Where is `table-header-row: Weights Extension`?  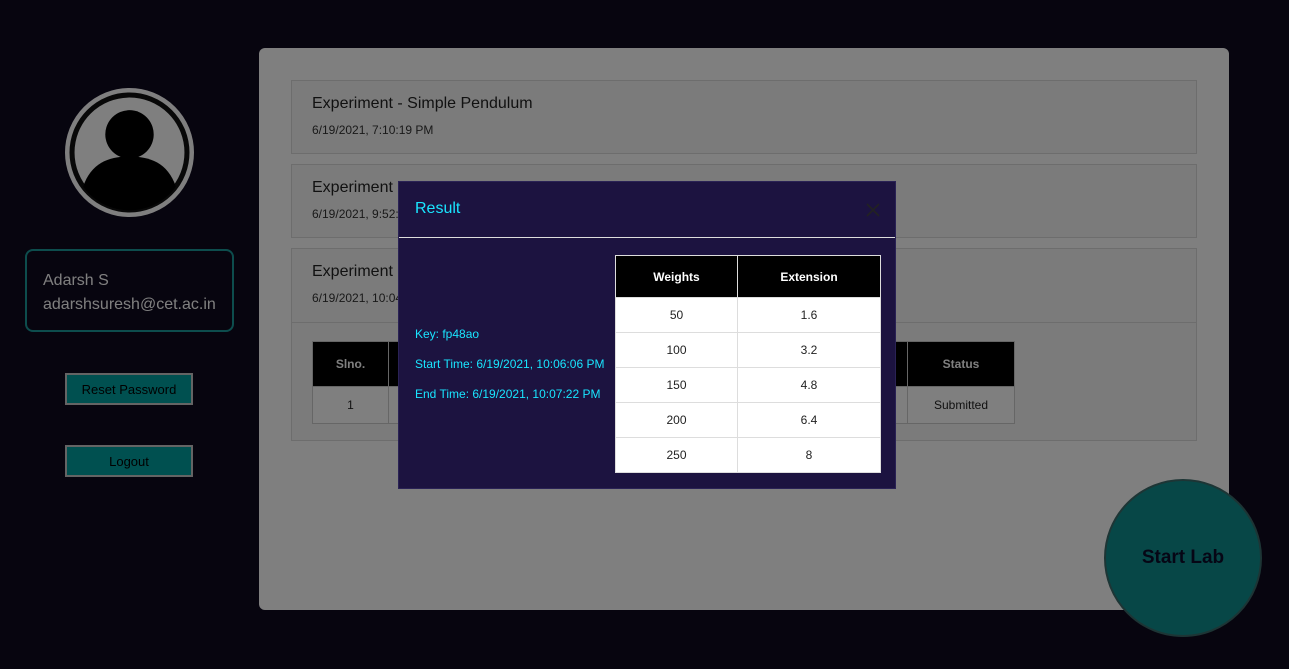
table-header-row: Weights Extension is located at coordinates (748, 276).